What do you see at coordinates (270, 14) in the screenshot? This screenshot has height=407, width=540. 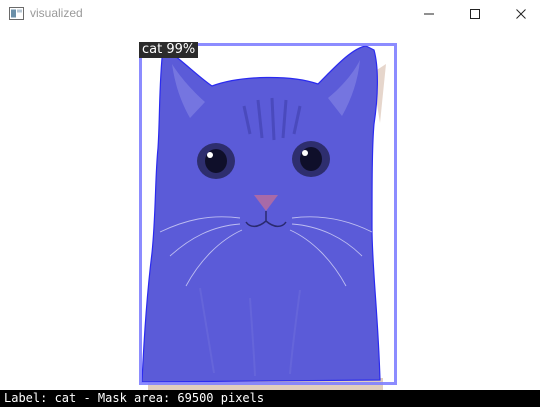 I see `window-titlebar: visualized` at bounding box center [270, 14].